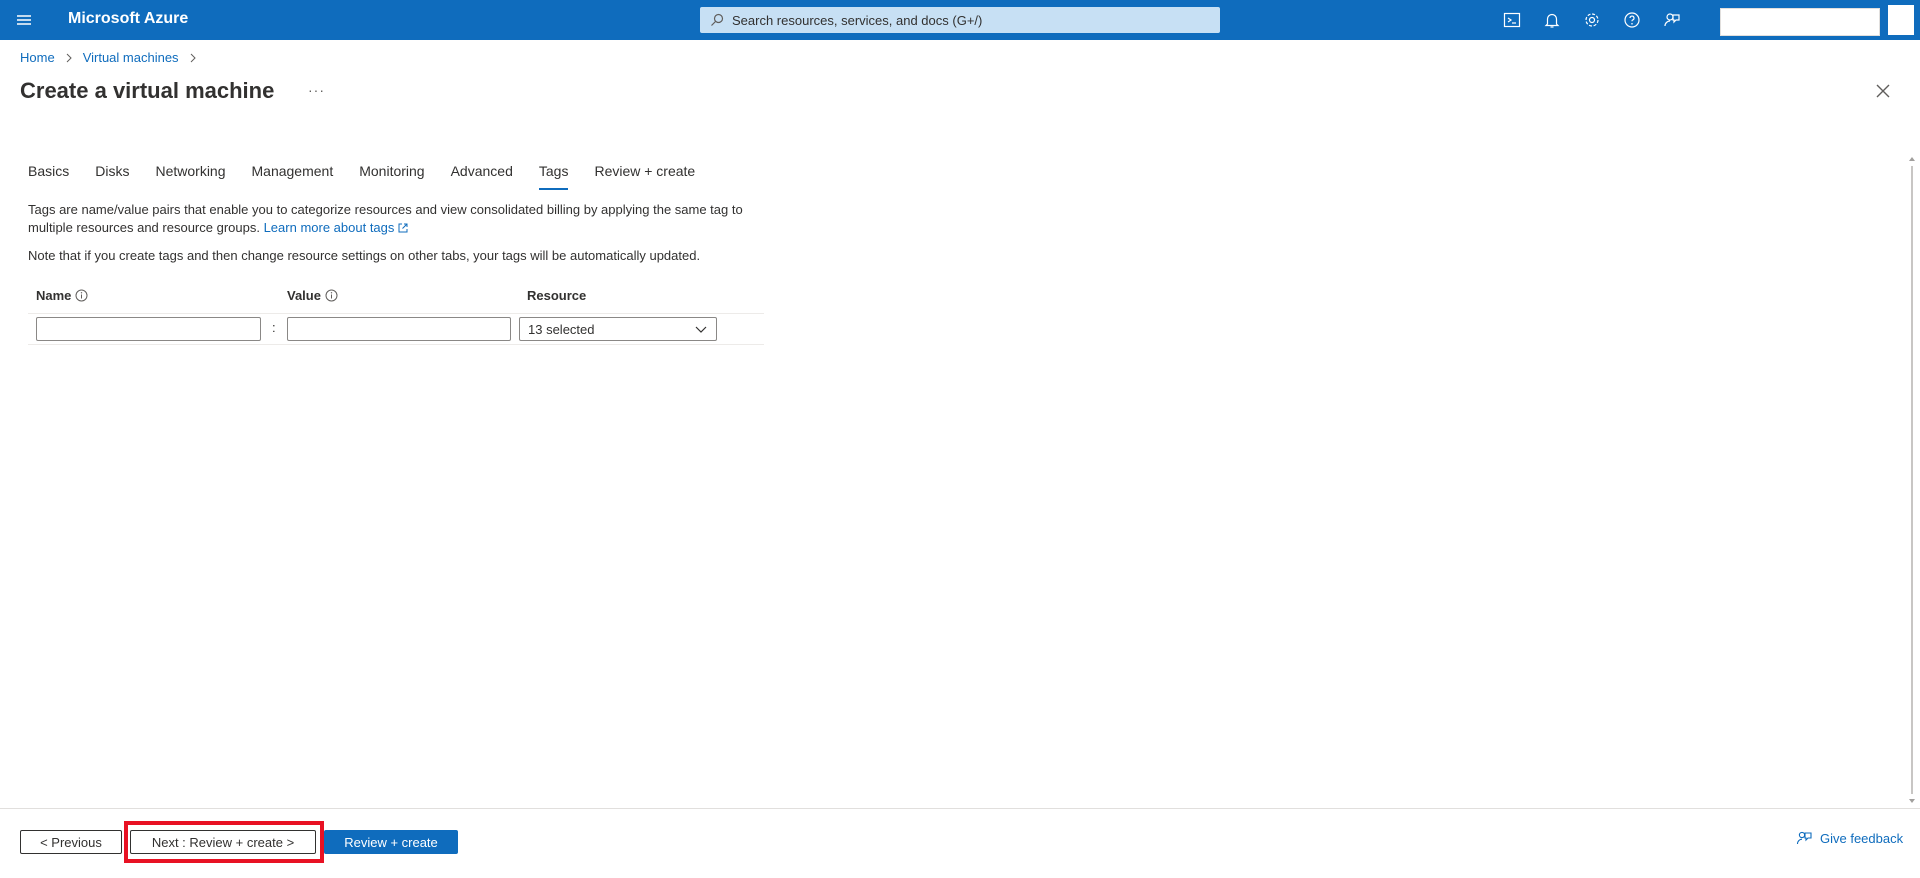 This screenshot has width=1920, height=878. Describe the element at coordinates (293, 175) in the screenshot. I see `tab-management: Management` at that location.